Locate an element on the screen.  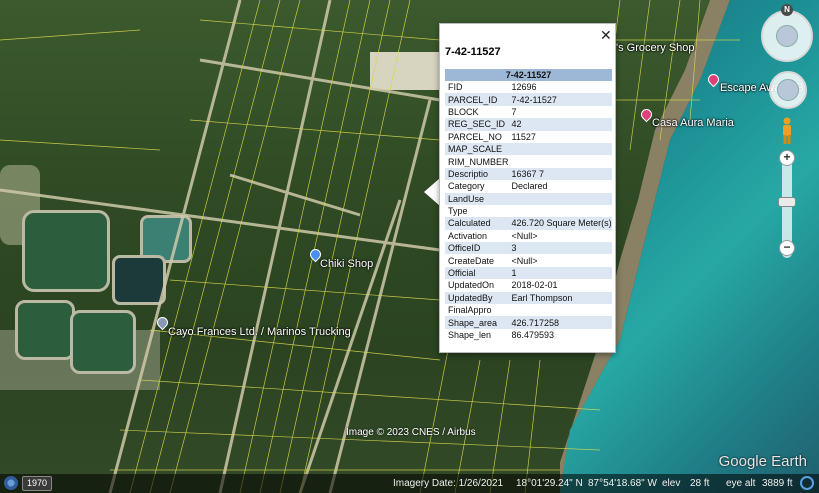
attribute-table-header: 7-42-11527 is located at coordinates (528, 75).